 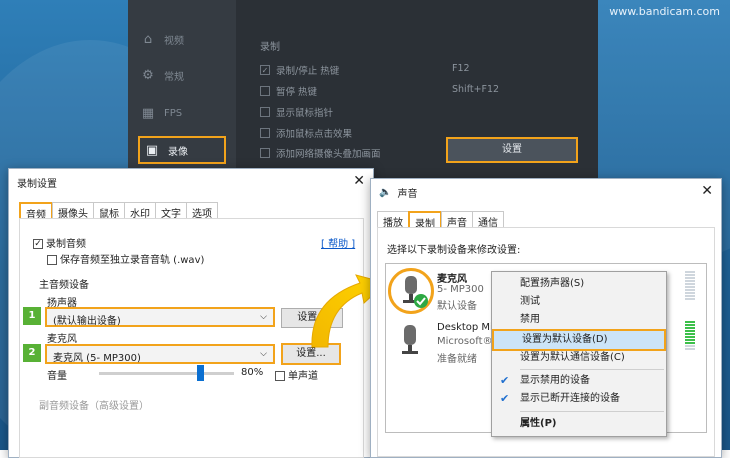 I want to click on option-webcam-overlay: 添加网络摄像头叠加画面, so click(x=320, y=153).